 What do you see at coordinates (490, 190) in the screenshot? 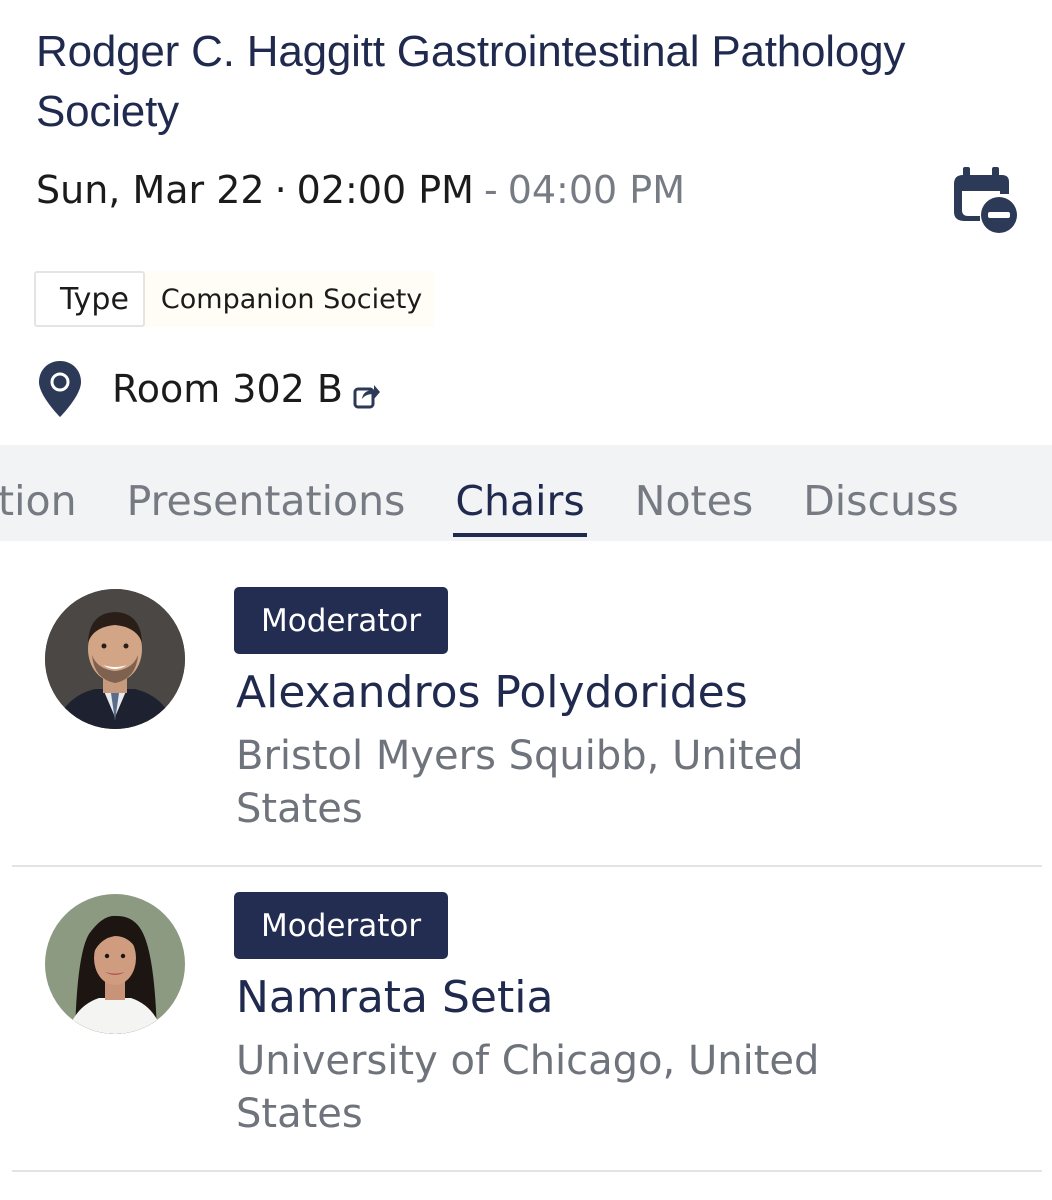
I see `time-dash: -` at bounding box center [490, 190].